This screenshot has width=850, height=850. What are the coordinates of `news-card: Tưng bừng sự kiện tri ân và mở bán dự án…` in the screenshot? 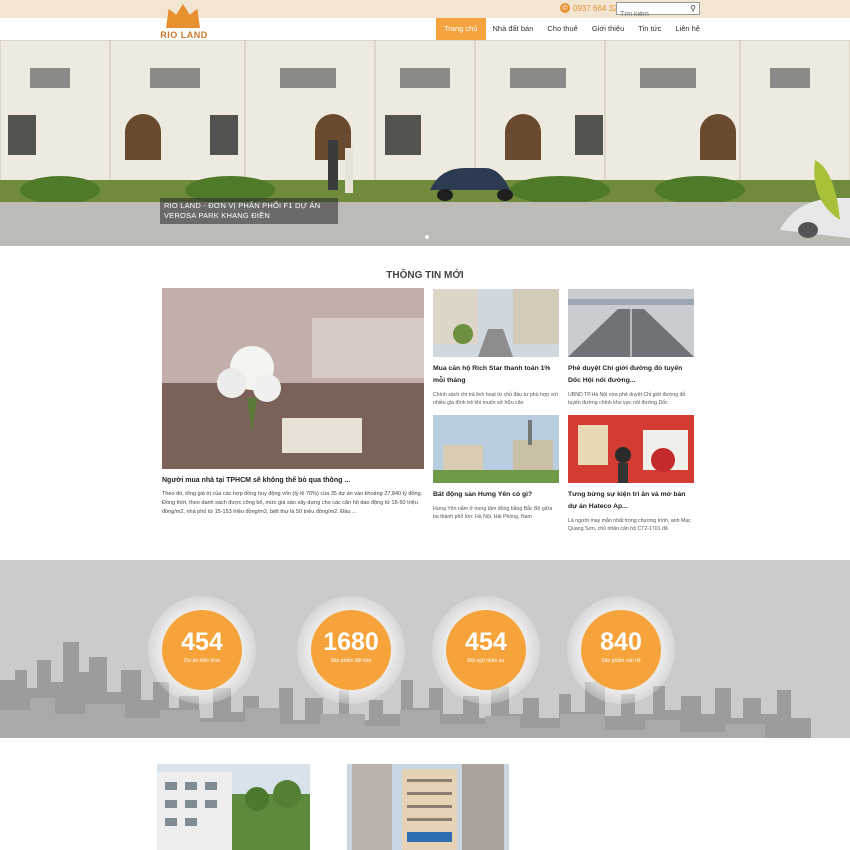 It's located at (631, 474).